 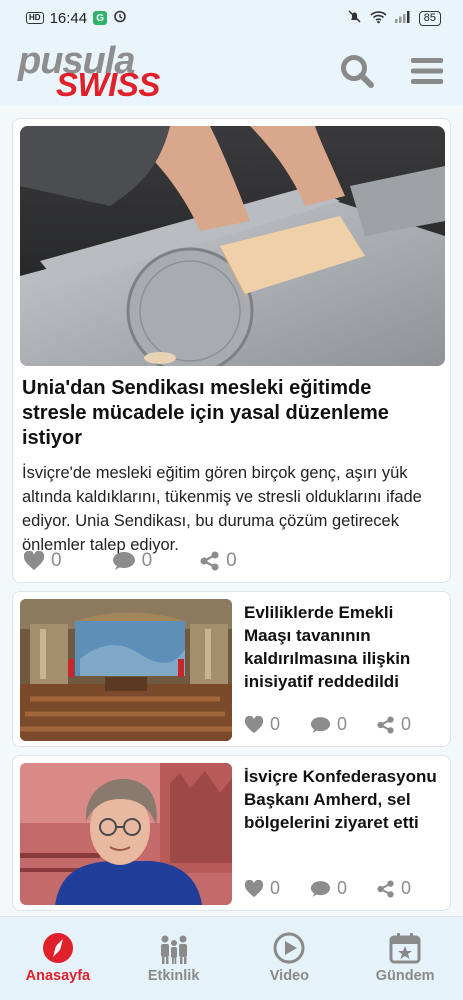 I want to click on nav-label: Anasayfa, so click(x=58, y=976).